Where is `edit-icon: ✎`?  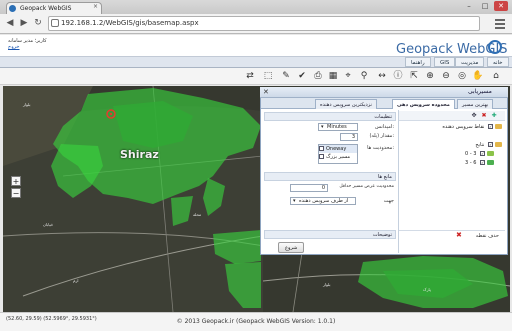 edit-icon: ✎ is located at coordinates (286, 76).